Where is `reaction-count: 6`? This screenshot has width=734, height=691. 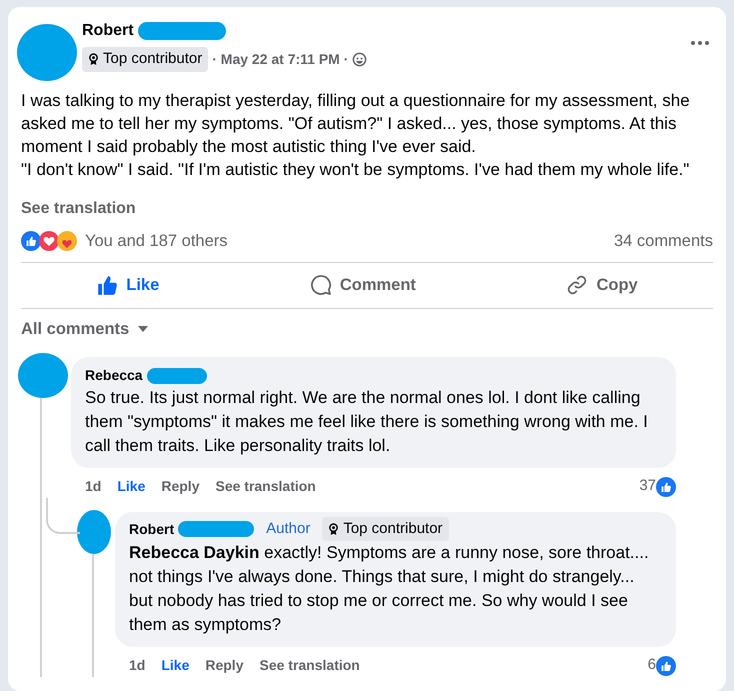
reaction-count: 6 is located at coordinates (652, 665).